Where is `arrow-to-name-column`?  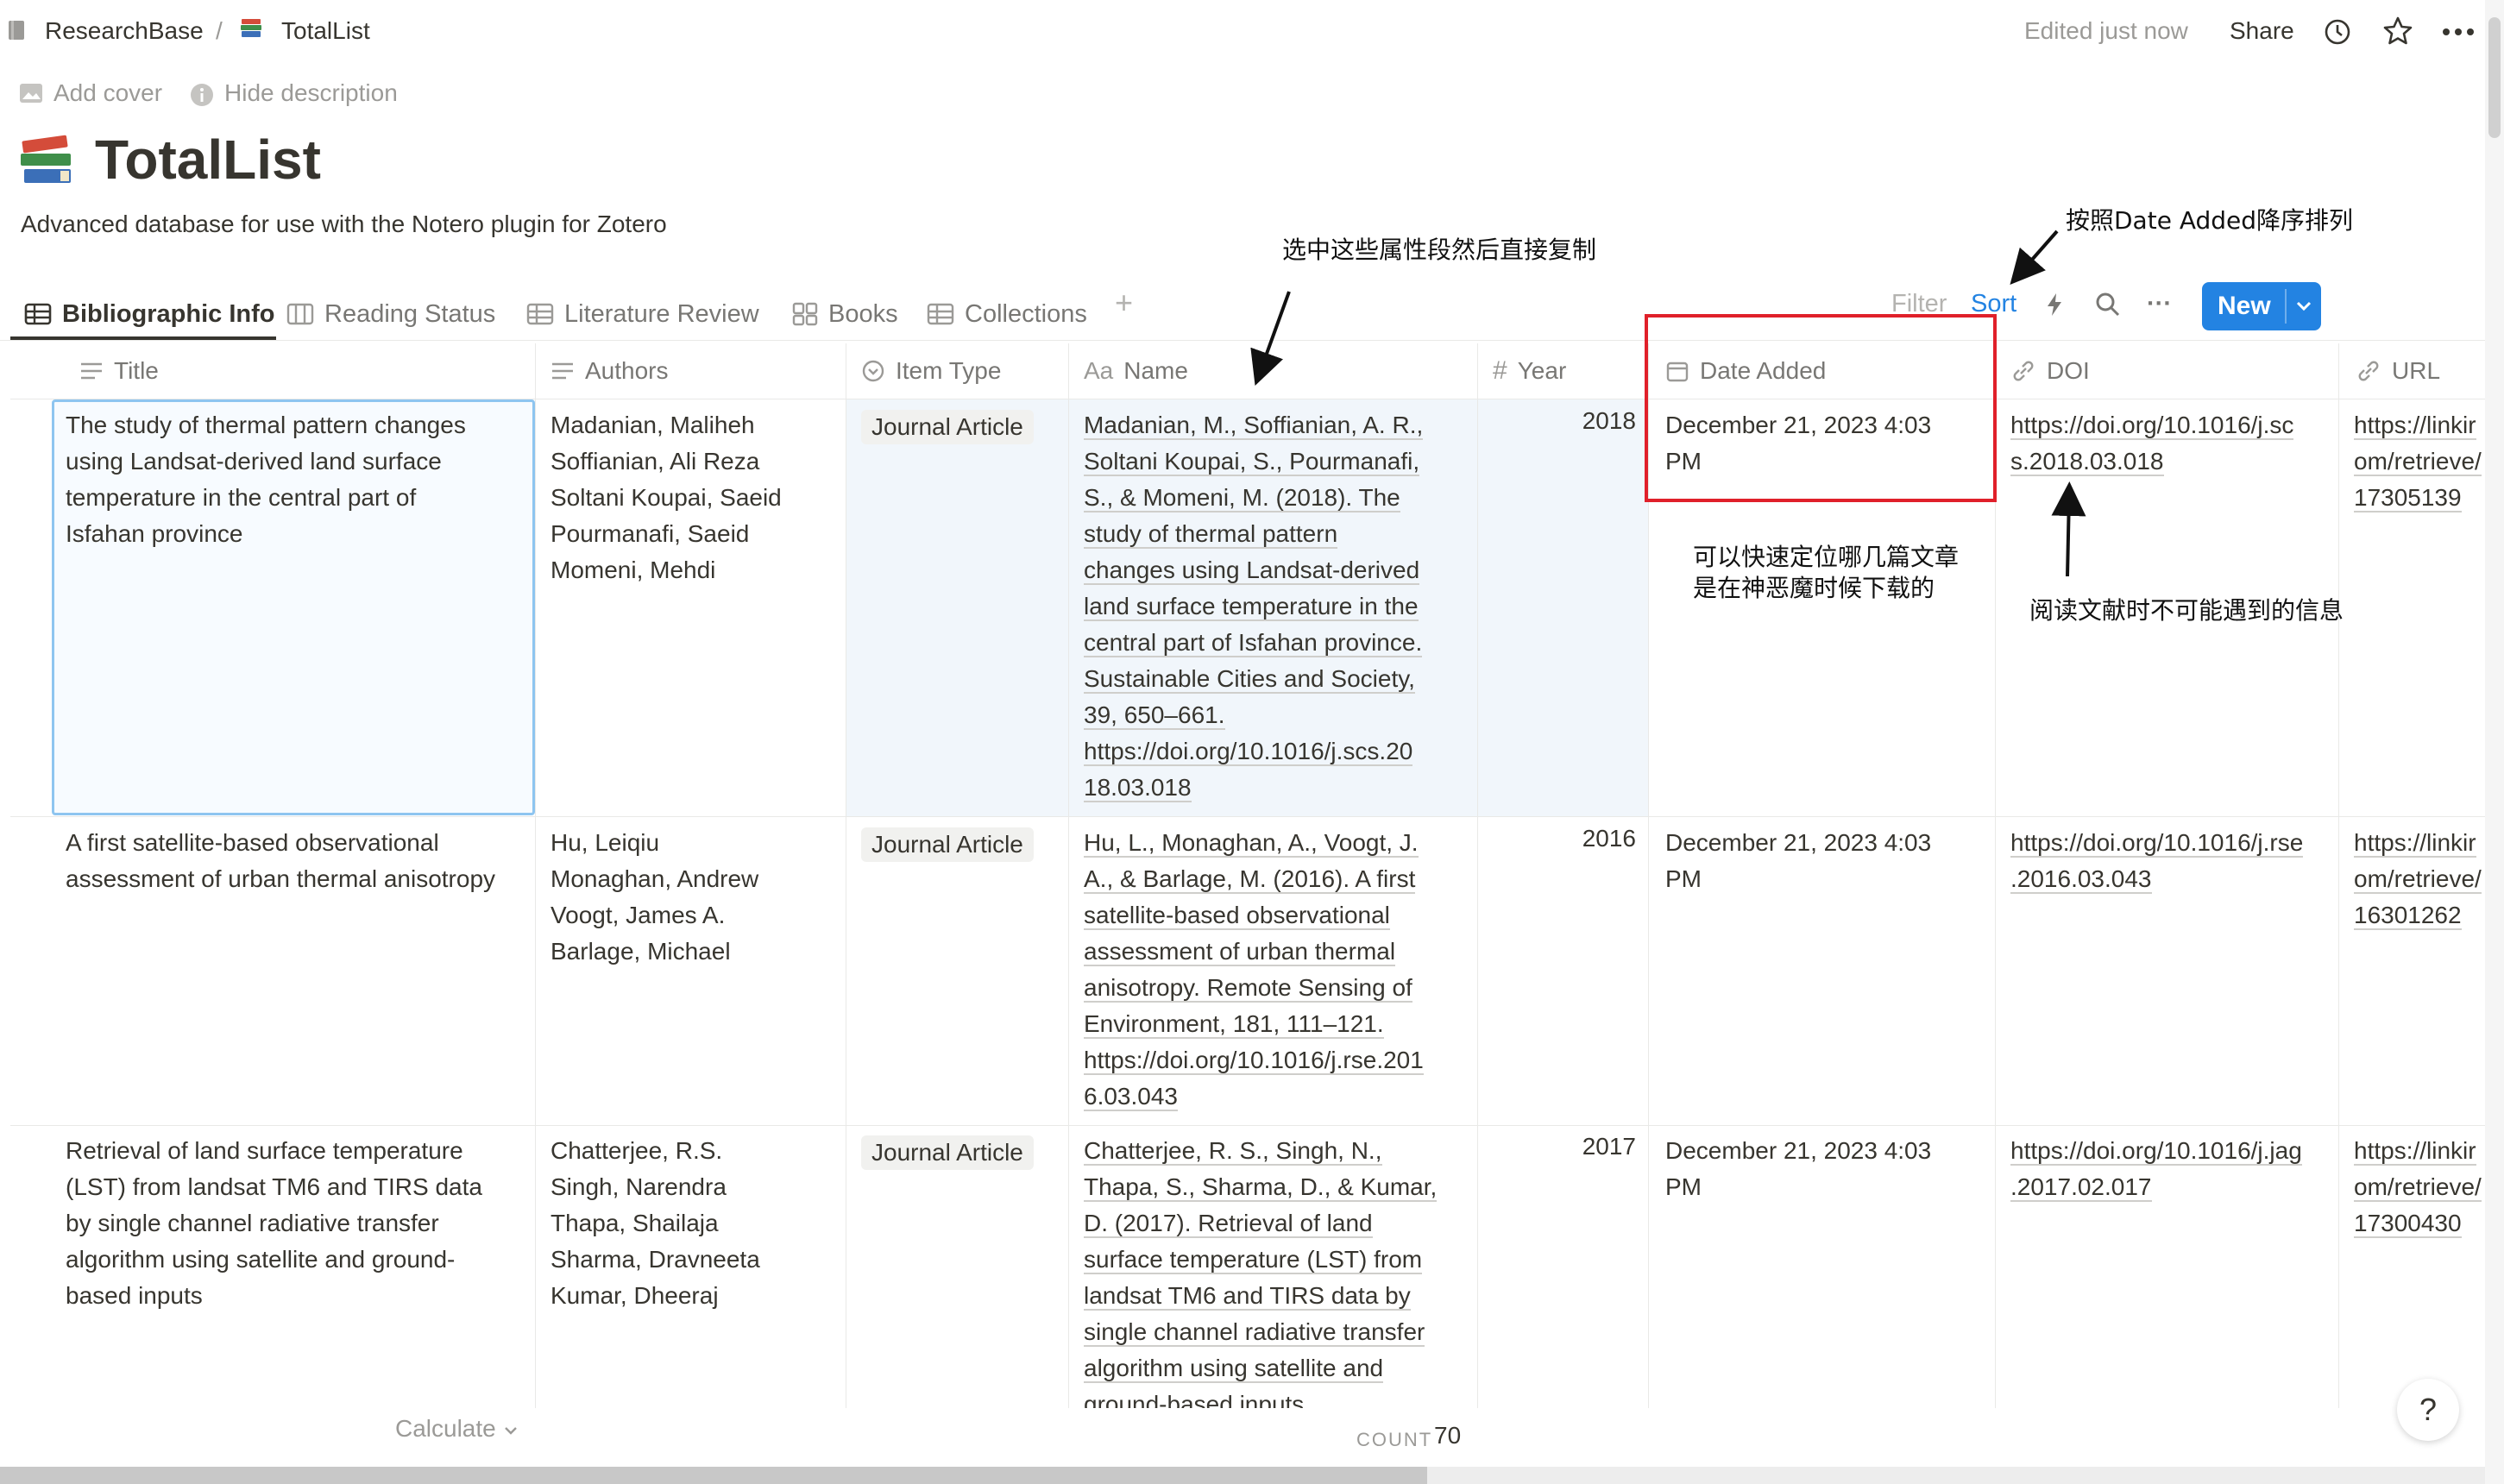 arrow-to-name-column is located at coordinates (1270, 339).